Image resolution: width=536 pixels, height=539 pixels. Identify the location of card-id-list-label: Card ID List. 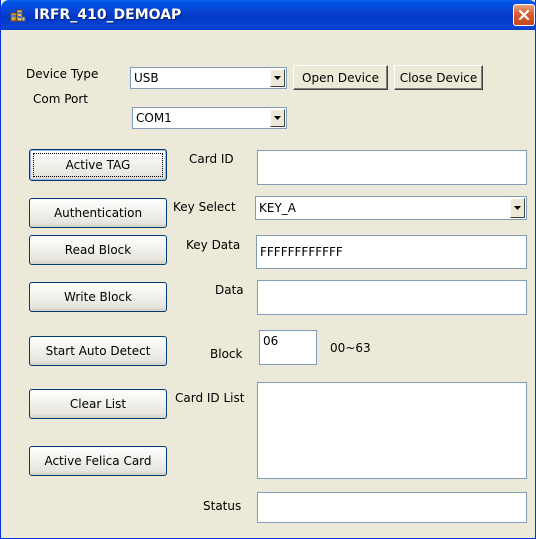
(210, 398).